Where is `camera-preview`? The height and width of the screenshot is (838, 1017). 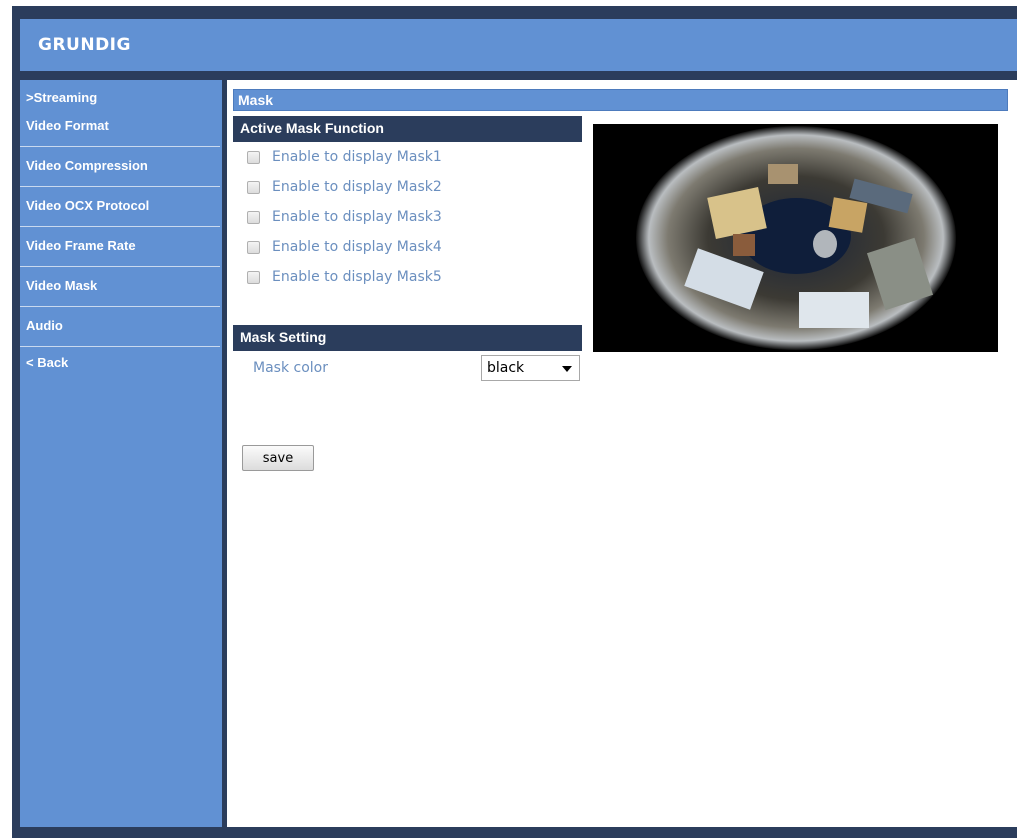 camera-preview is located at coordinates (795, 238).